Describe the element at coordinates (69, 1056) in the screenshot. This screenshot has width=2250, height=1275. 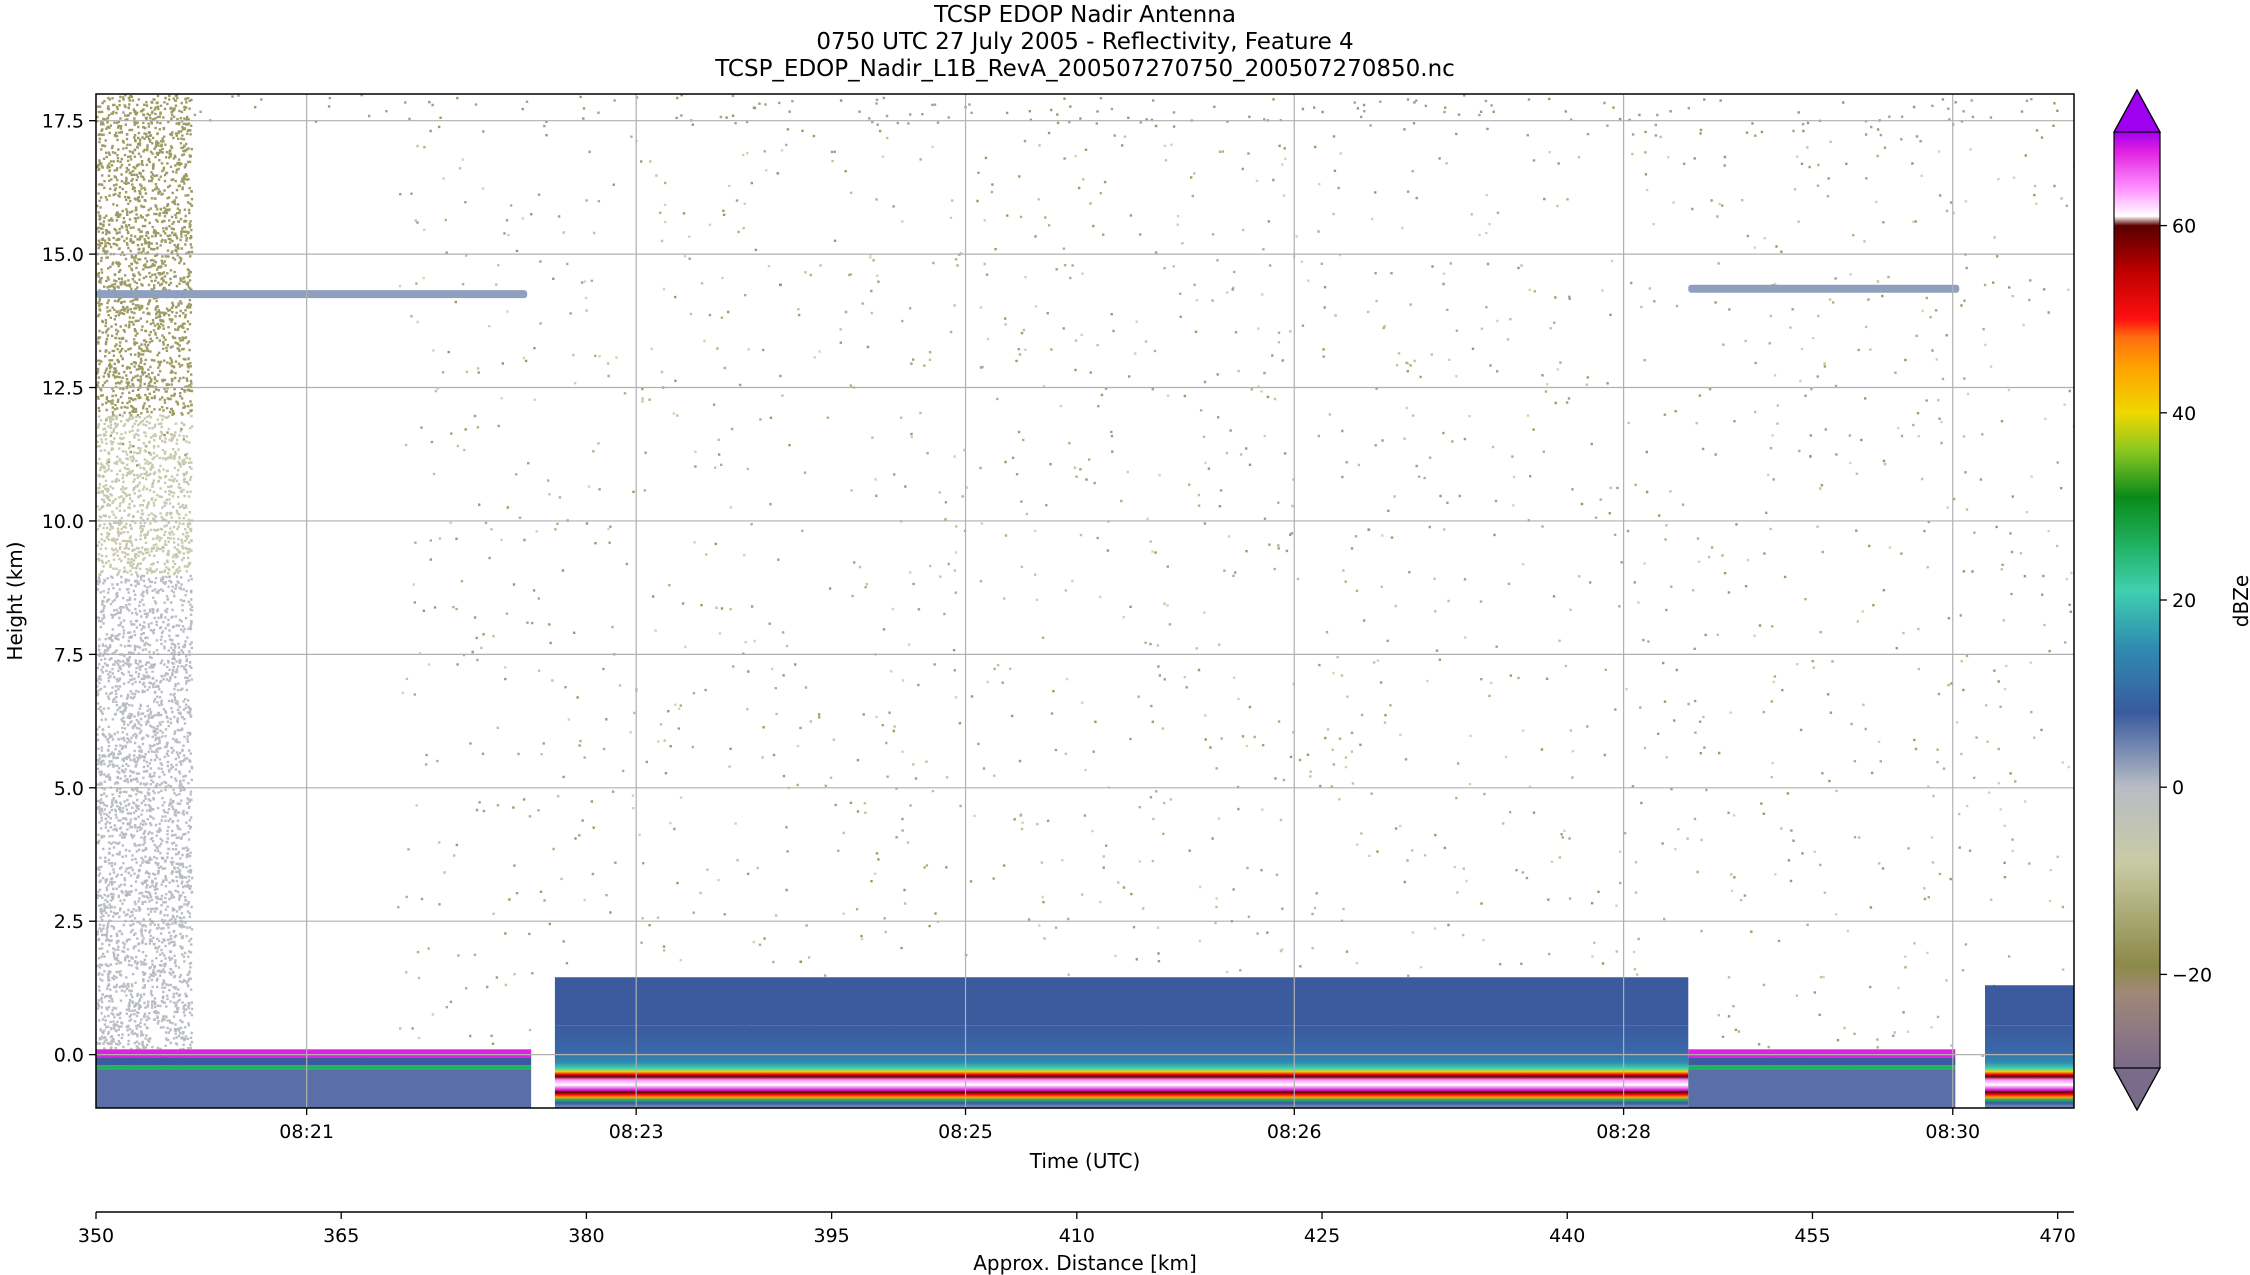
I see `y-tick-label: 0.0` at that location.